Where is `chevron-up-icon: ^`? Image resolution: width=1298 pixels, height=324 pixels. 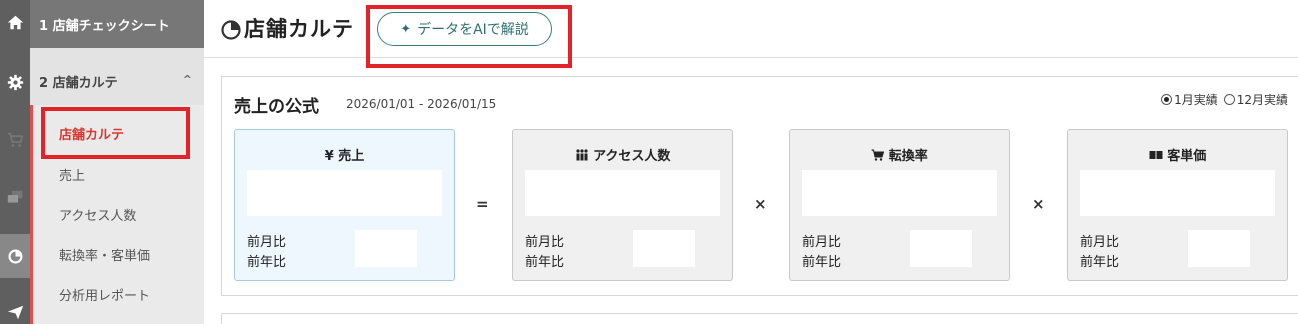
chevron-up-icon: ^ is located at coordinates (187, 79).